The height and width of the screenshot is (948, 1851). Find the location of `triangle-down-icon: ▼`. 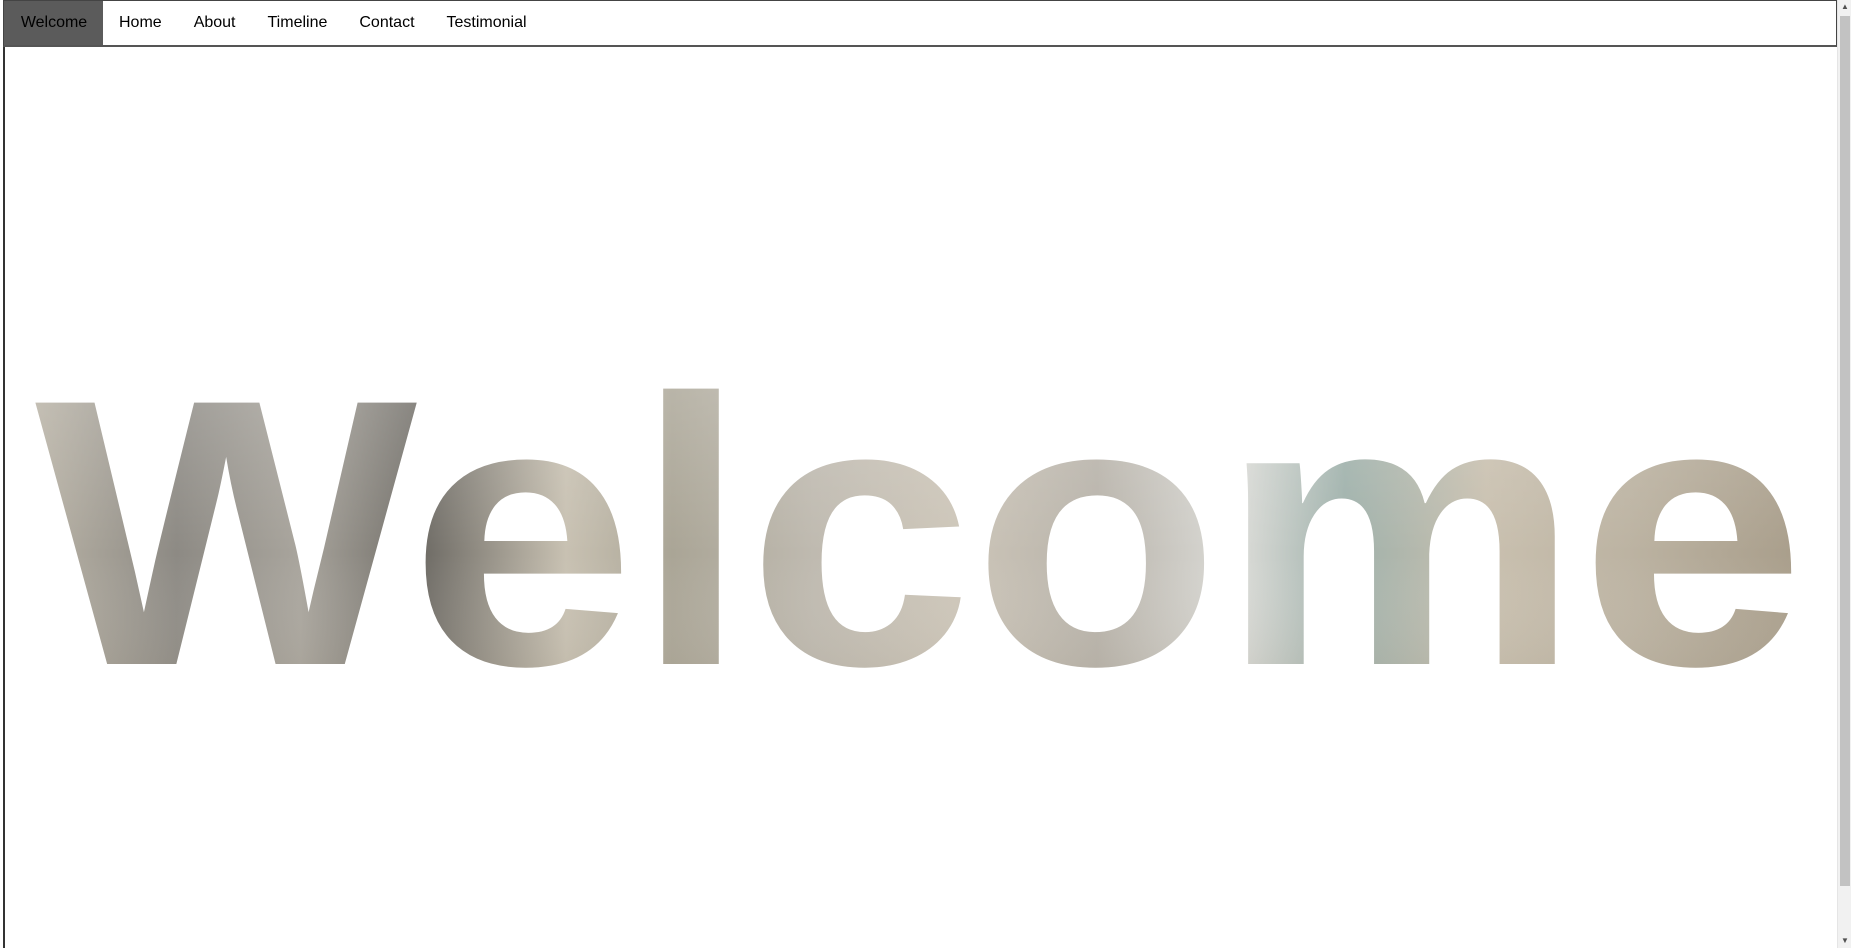

triangle-down-icon: ▼ is located at coordinates (1844, 941).